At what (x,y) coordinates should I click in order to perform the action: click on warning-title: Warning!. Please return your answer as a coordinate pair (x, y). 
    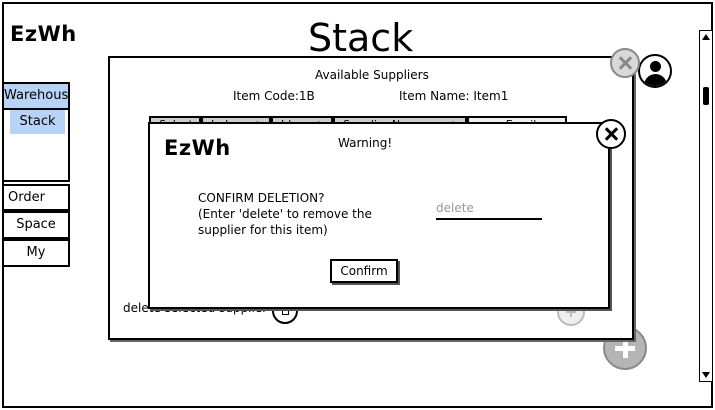
    Looking at the image, I should click on (365, 143).